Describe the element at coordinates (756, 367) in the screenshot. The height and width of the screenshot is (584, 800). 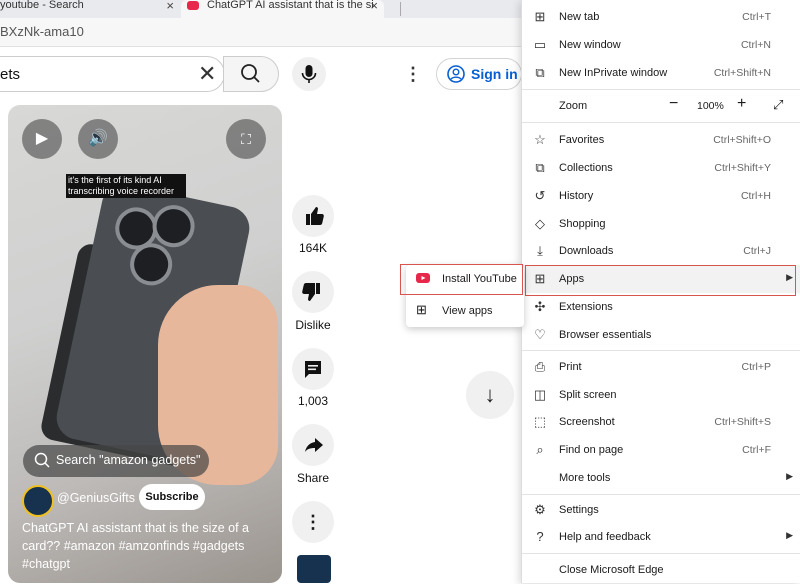
I see `menu-shortcut: Ctrl+P` at that location.